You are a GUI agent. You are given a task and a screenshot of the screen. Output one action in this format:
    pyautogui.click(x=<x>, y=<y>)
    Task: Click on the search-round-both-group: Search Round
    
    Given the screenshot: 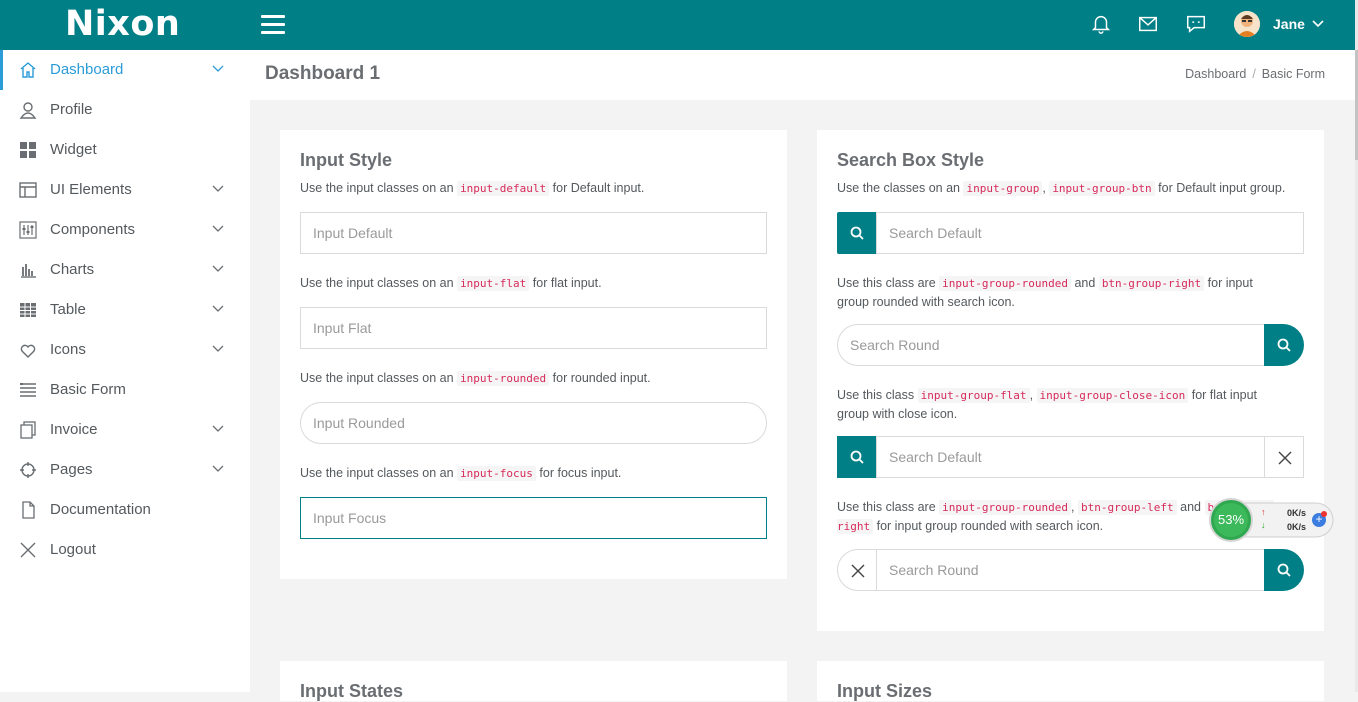 What is the action you would take?
    pyautogui.click(x=1070, y=570)
    